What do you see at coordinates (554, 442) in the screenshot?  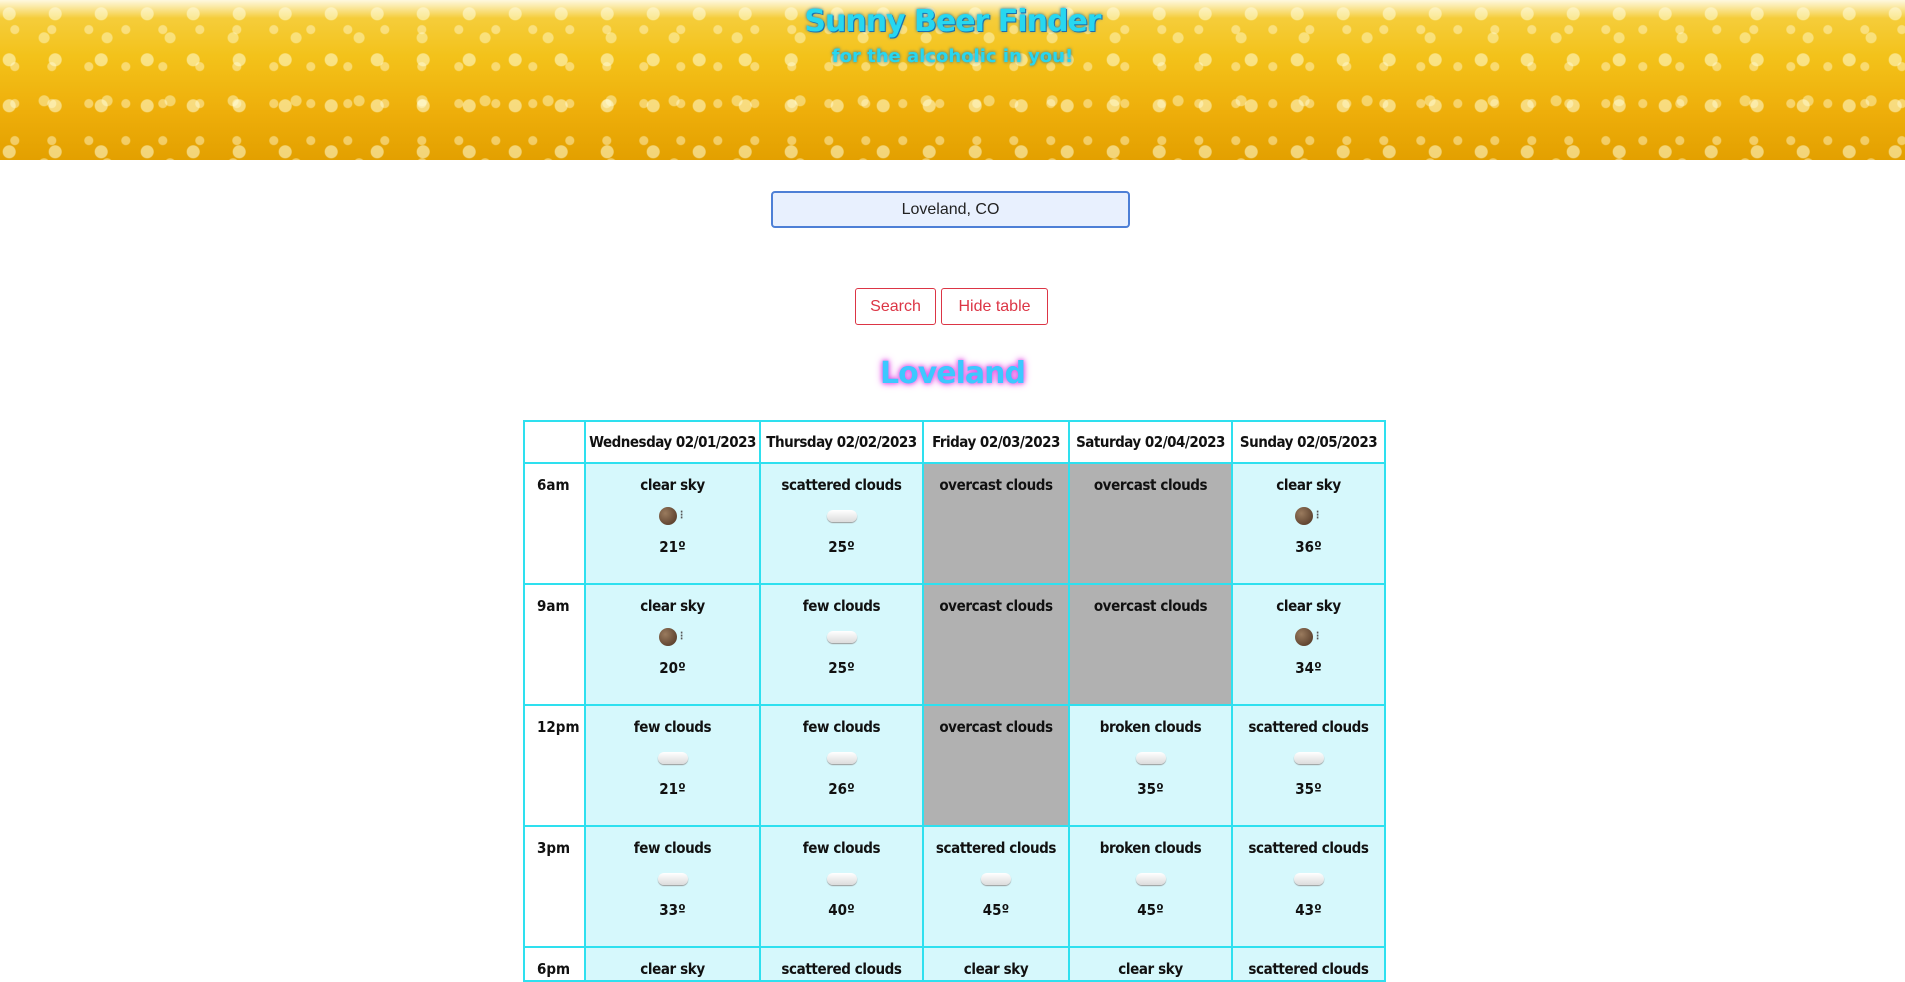 I see `column-header-empty` at bounding box center [554, 442].